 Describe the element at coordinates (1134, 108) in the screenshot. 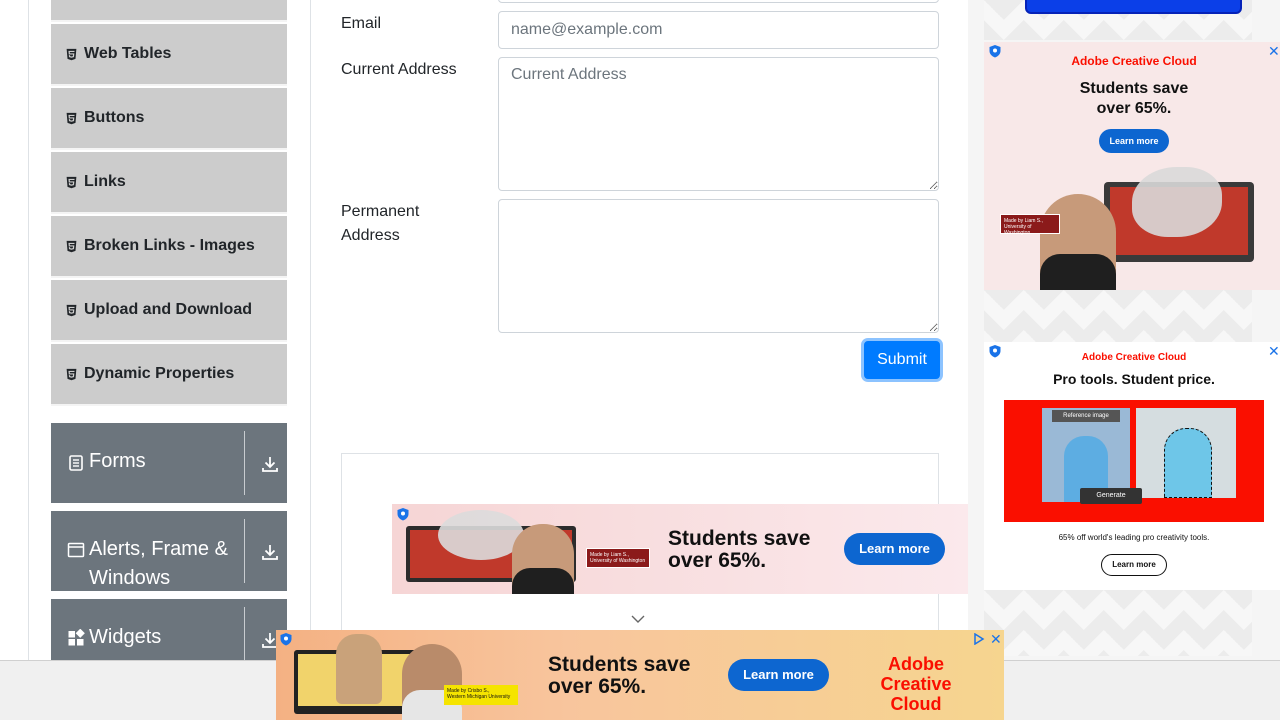

I see `ad-headline-line2: over 65%.` at that location.